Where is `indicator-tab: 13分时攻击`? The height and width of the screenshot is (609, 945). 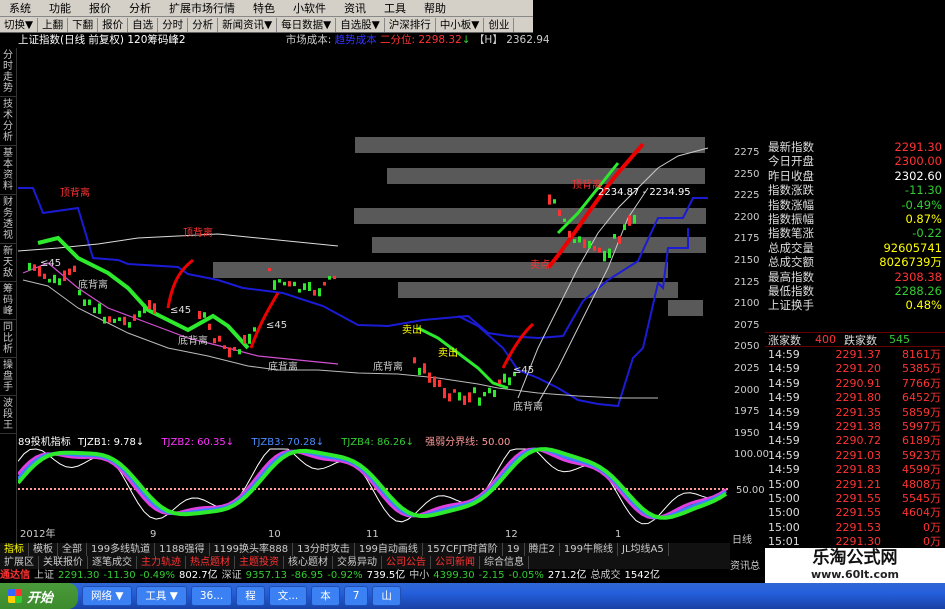
indicator-tab: 13分时攻击 is located at coordinates (324, 549).